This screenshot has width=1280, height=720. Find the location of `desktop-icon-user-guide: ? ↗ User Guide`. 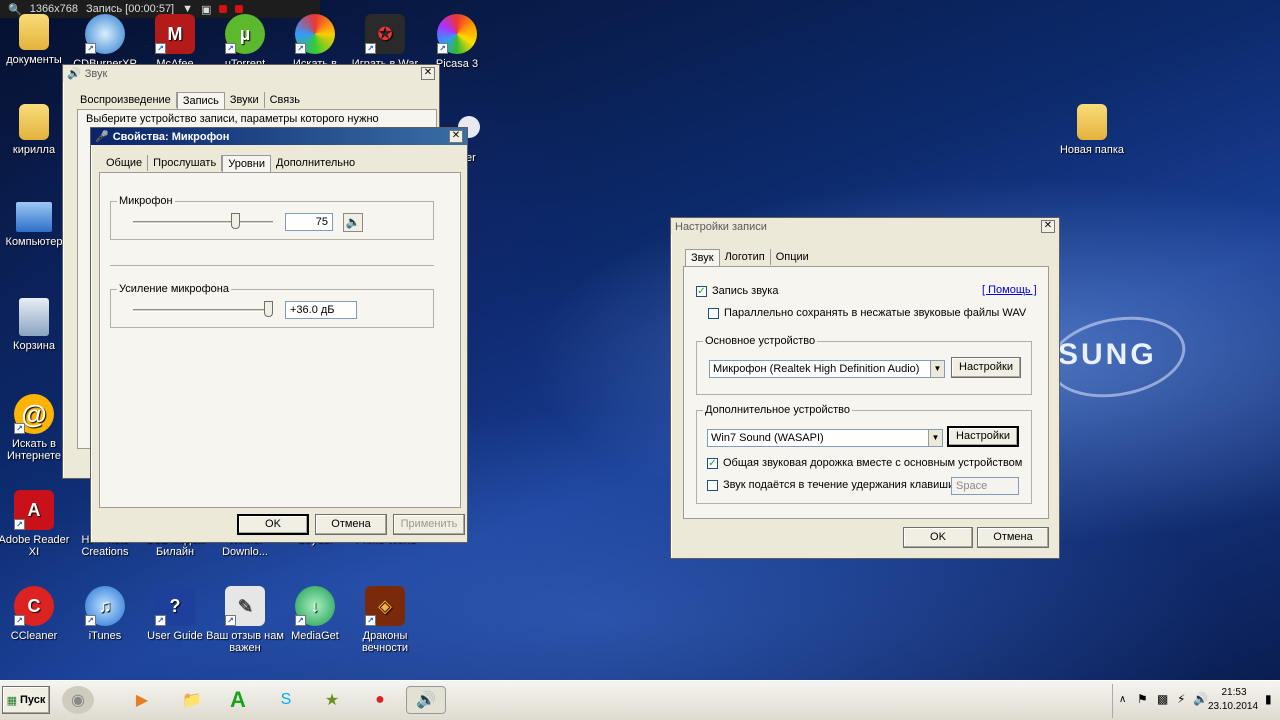

desktop-icon-user-guide: ? ↗ User Guide is located at coordinates (175, 614).